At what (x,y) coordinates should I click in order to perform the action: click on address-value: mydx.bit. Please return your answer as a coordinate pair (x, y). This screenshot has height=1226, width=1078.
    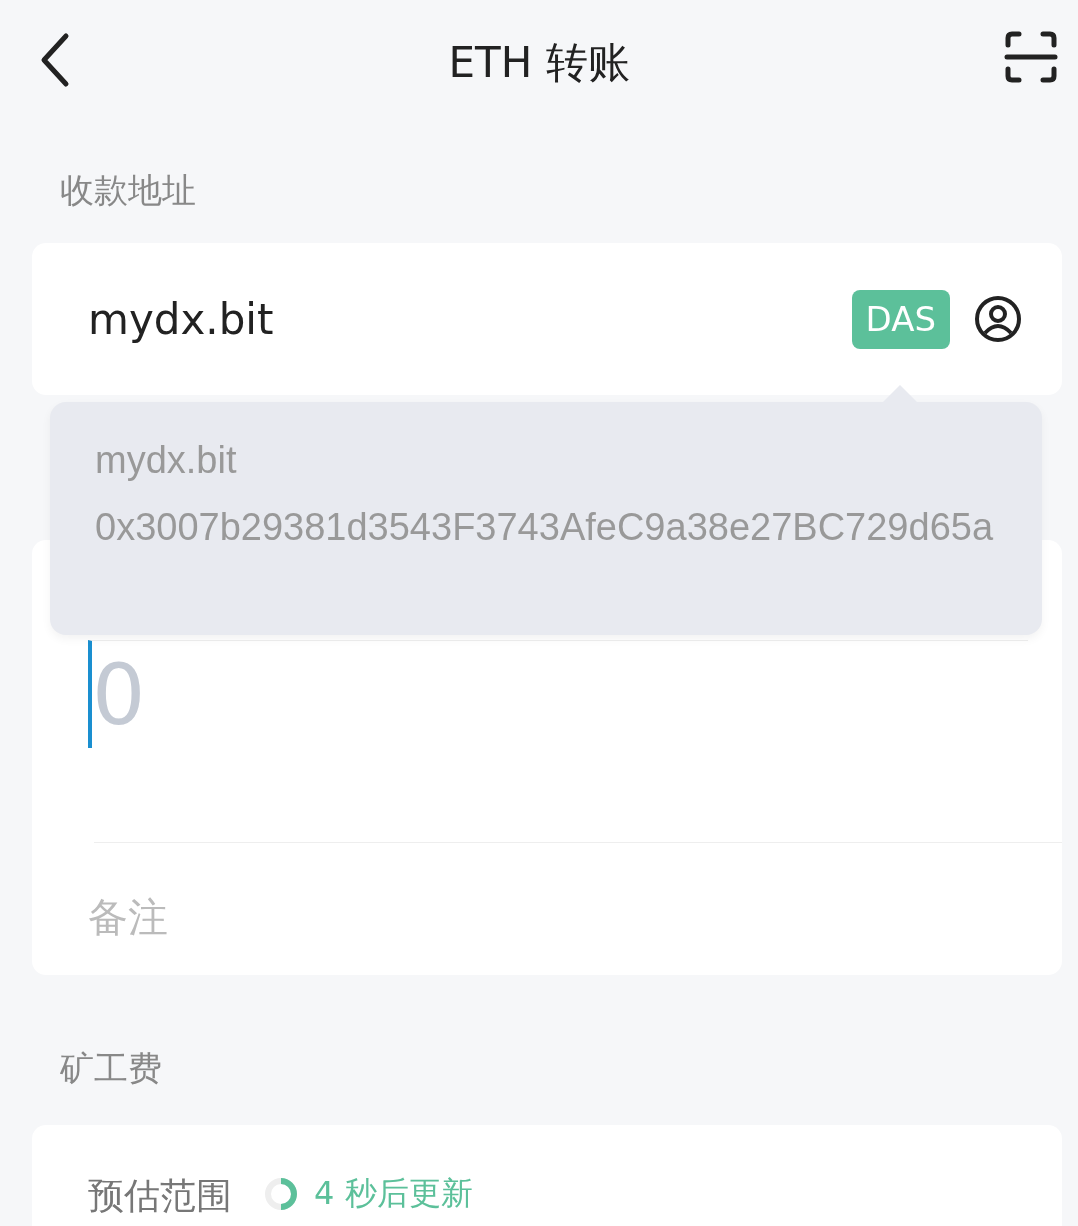
    Looking at the image, I should click on (470, 319).